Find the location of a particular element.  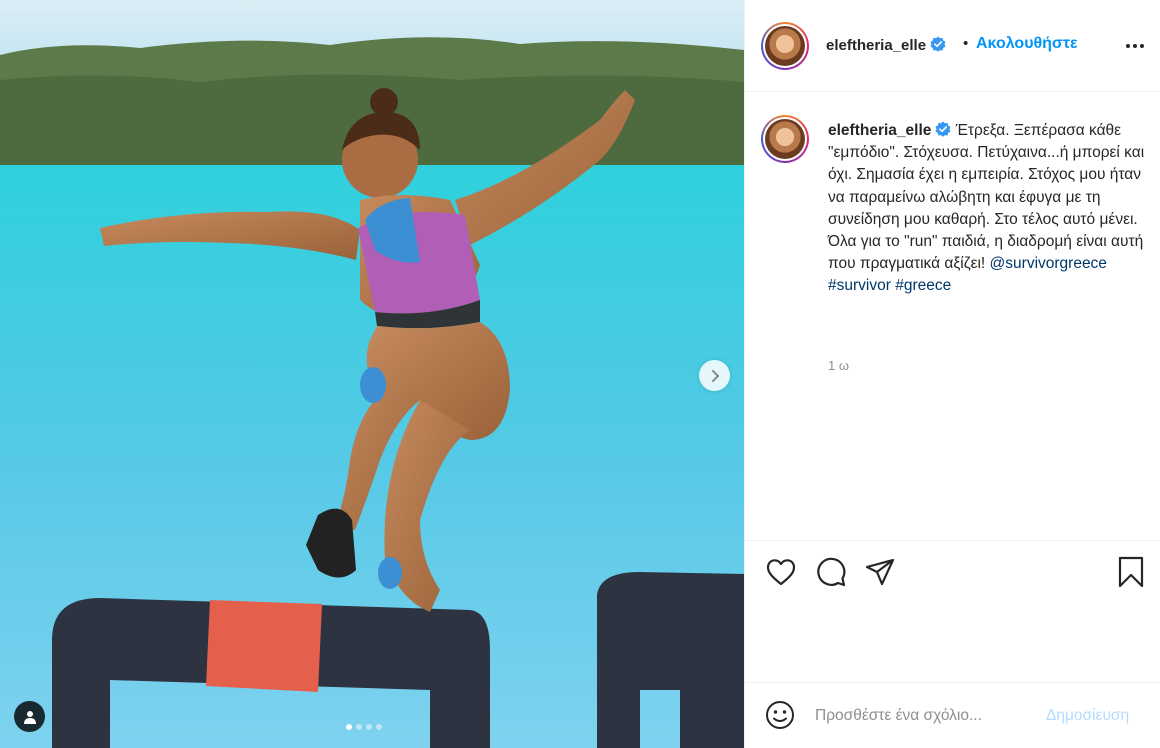

user-tag-icon is located at coordinates (29, 717).